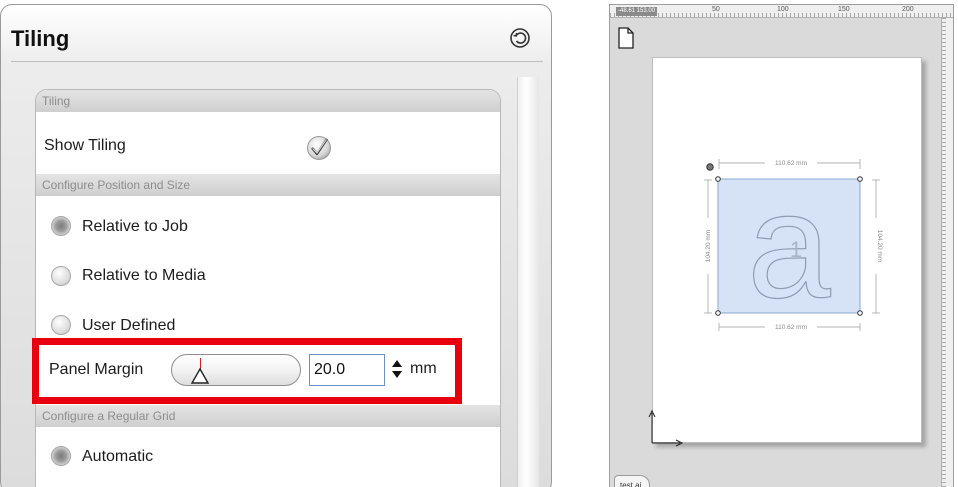 The width and height of the screenshot is (958, 487). Describe the element at coordinates (40, 38) in the screenshot. I see `panel-title: Tiling` at that location.